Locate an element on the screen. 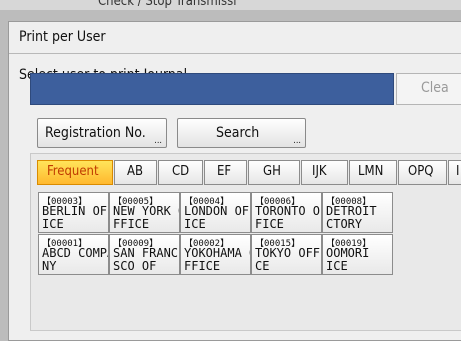 Image resolution: width=461 pixels, height=341 pixels. user-name: NEW YORK O FFICE is located at coordinates (146, 217).